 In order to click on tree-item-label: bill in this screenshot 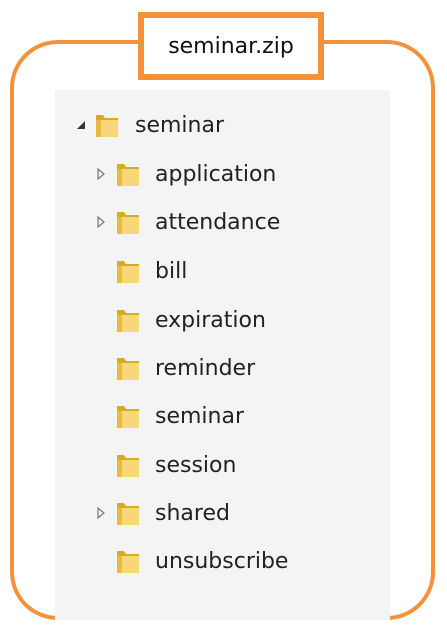, I will do `click(171, 271)`.